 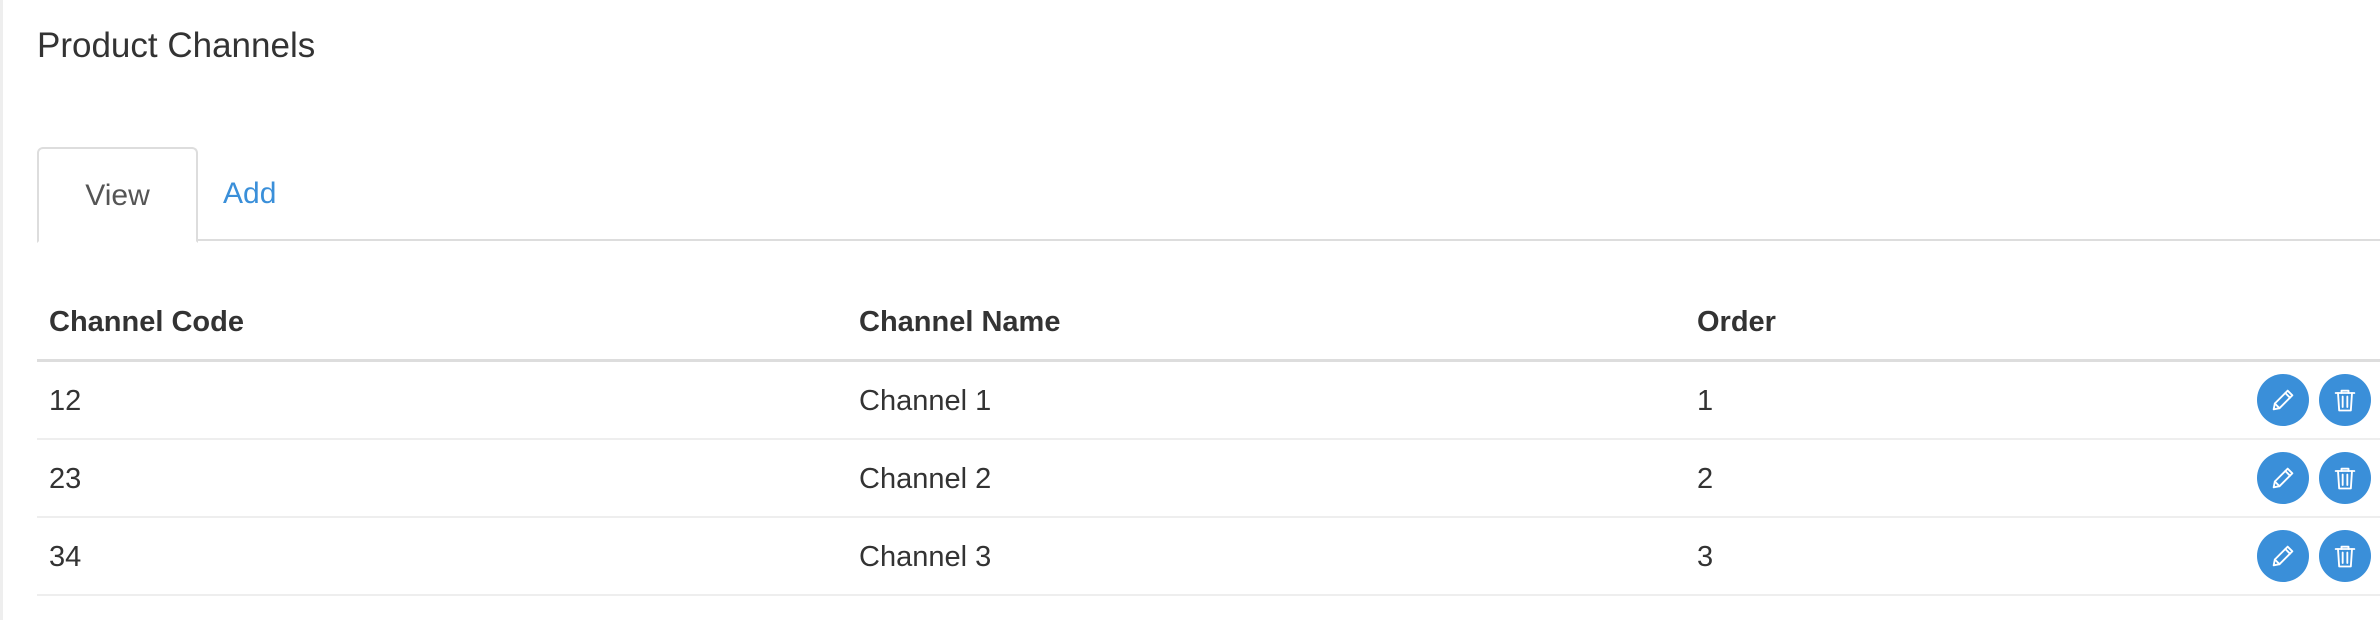 I want to click on cell-order: 3, so click(x=1705, y=557).